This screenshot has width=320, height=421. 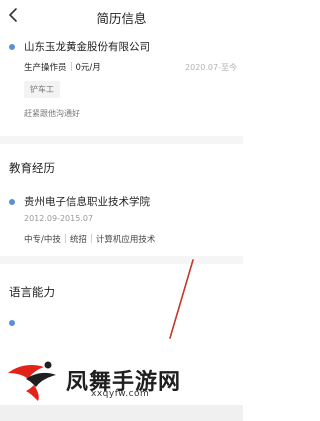 I want to click on education-date: 2012.09-2015.07, so click(x=59, y=218).